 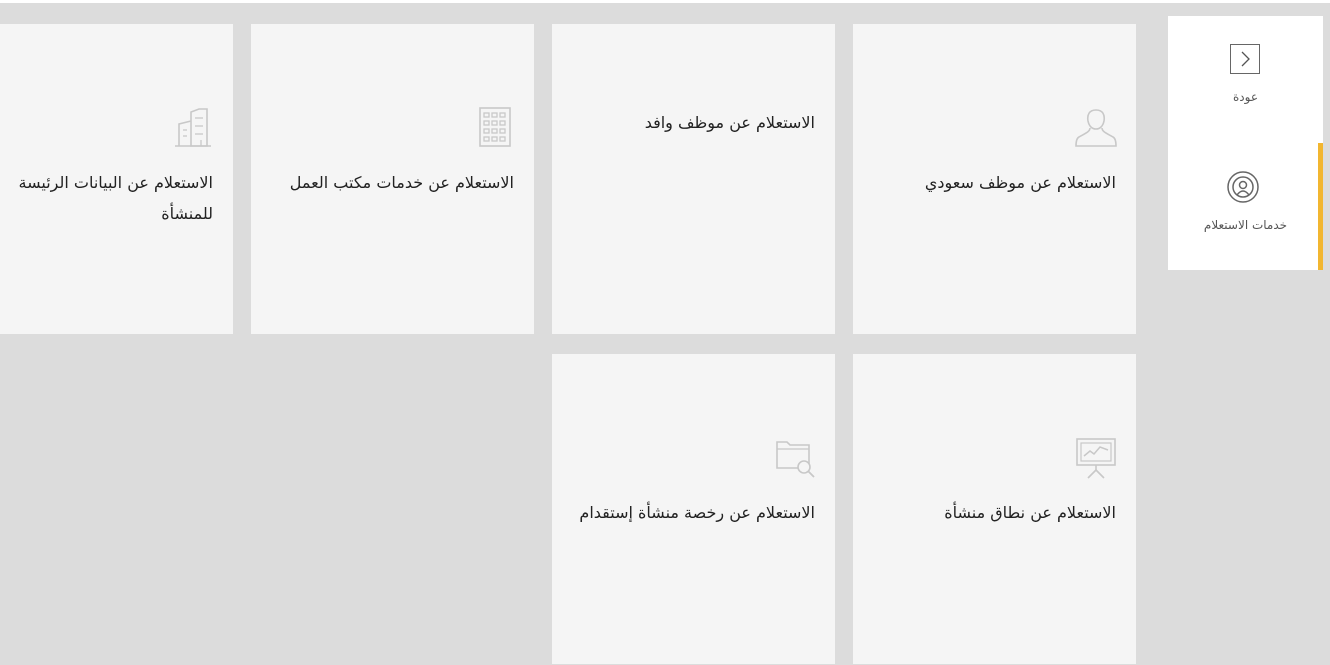 I want to click on card-label: الاستعلام عن نطاق منشأة, so click(x=1030, y=512).